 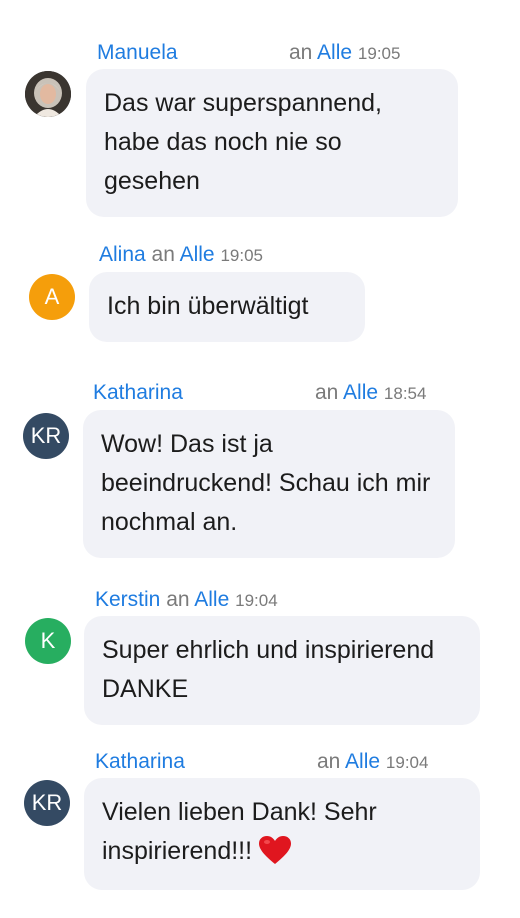 I want to click on message-header: Katharina an Alle 19:04, so click(x=261, y=761).